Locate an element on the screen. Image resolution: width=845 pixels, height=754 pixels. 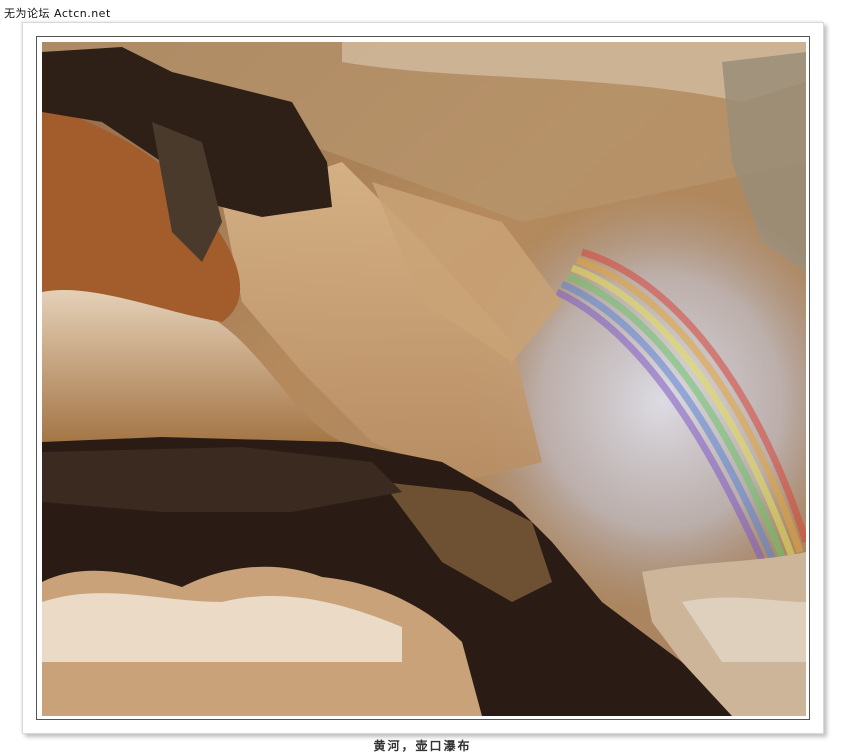
photo-caption: 黄河，壶口瀑布 is located at coordinates (422, 746).